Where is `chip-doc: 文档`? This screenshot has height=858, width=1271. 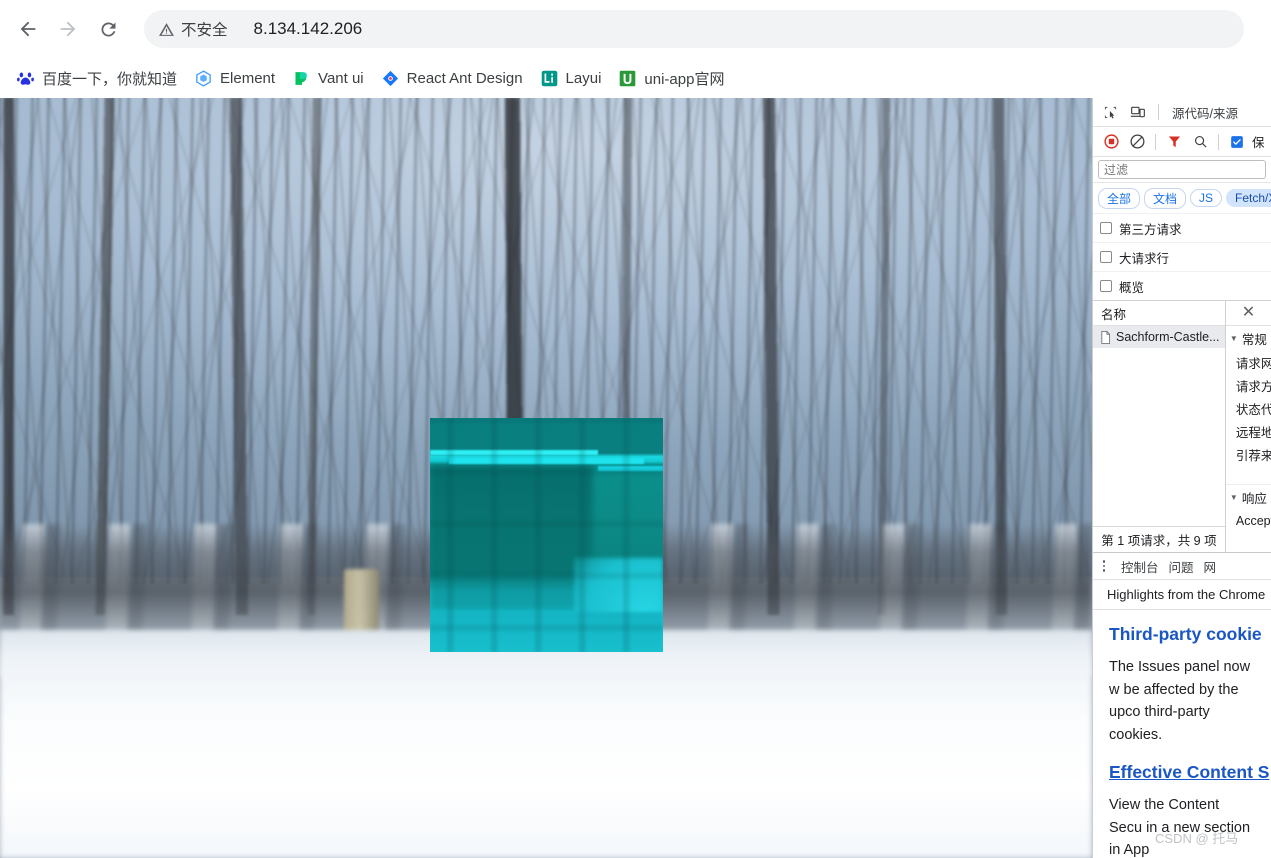 chip-doc: 文档 is located at coordinates (1165, 198).